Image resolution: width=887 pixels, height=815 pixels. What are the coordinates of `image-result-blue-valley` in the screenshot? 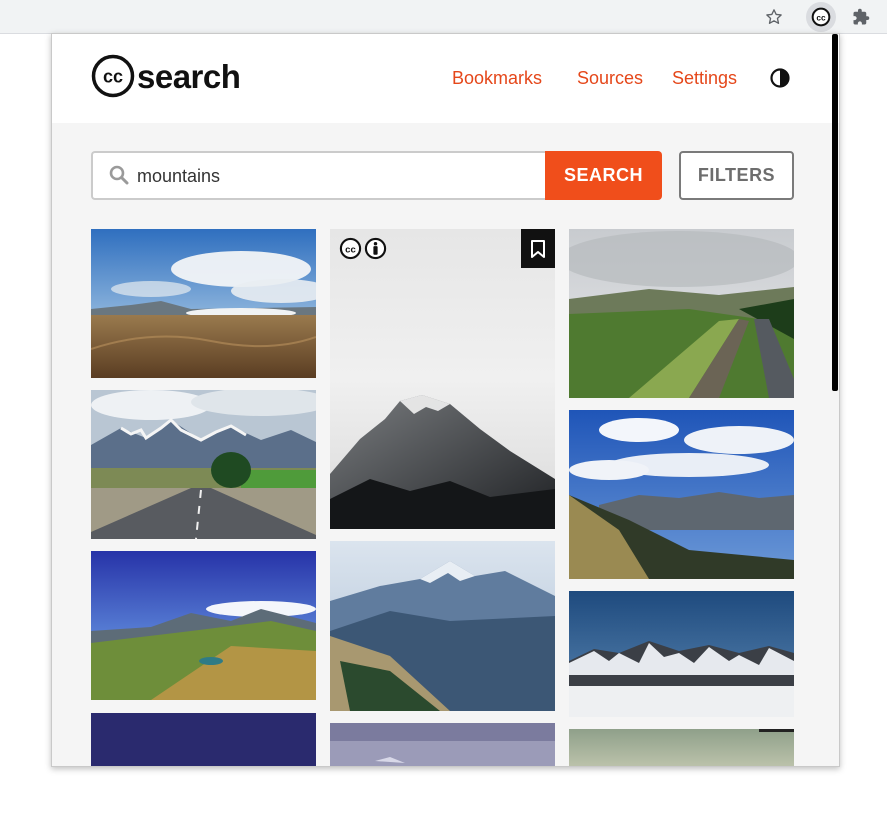 It's located at (442, 626).